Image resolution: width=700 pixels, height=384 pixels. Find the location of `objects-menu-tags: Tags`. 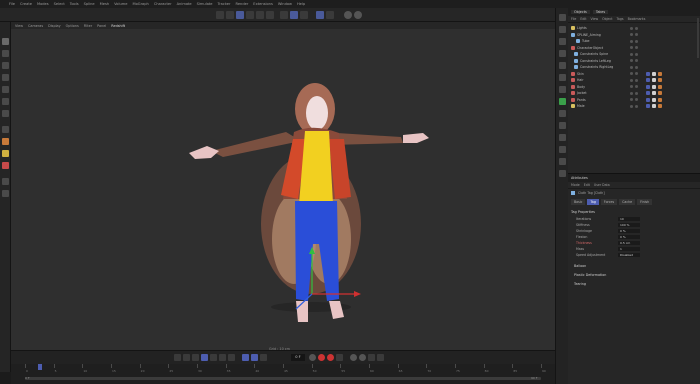

objects-menu-tags: Tags is located at coordinates (620, 19).